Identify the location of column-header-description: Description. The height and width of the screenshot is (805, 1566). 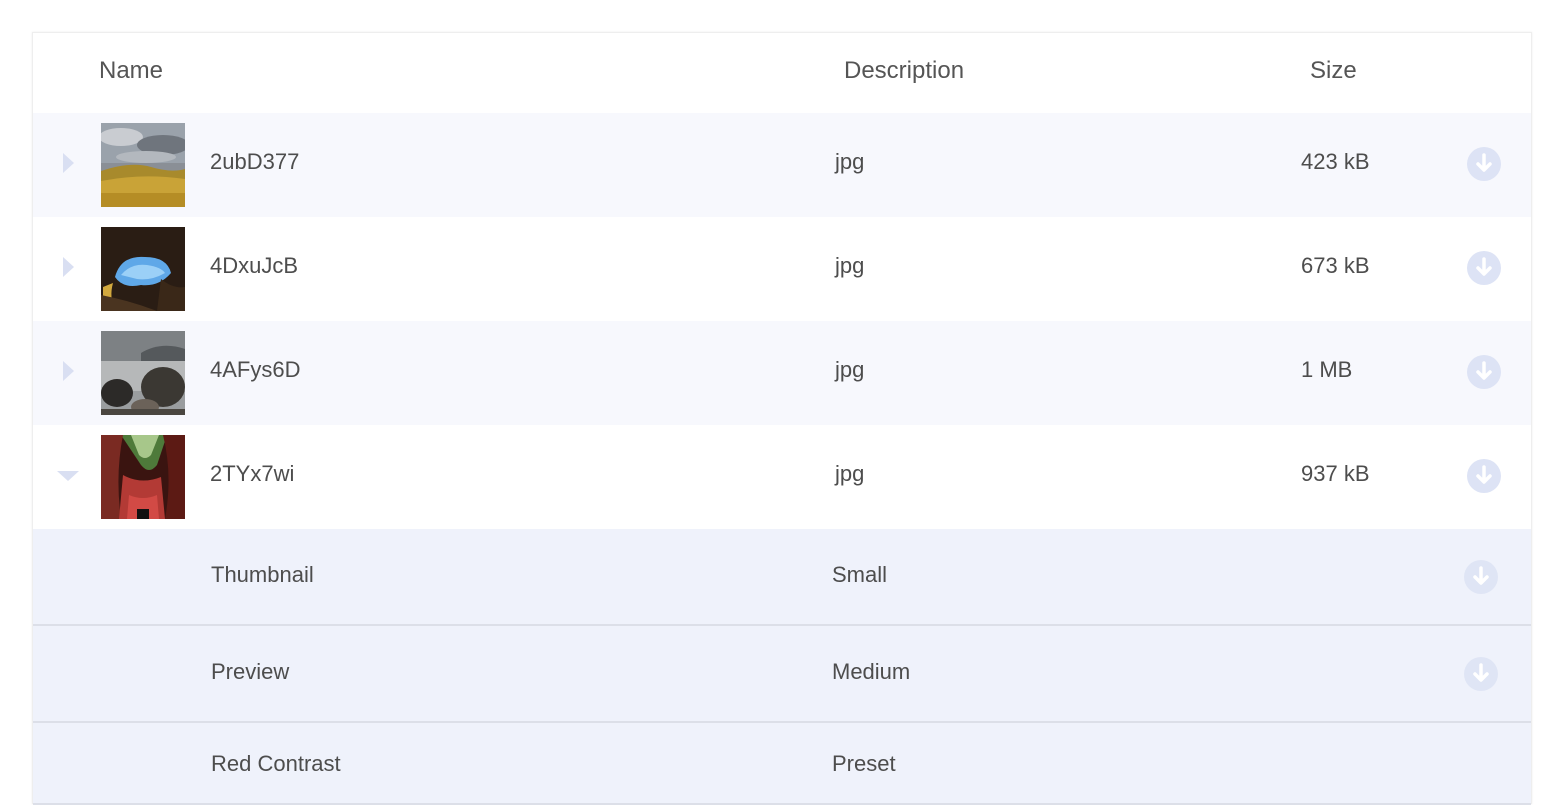
(904, 71).